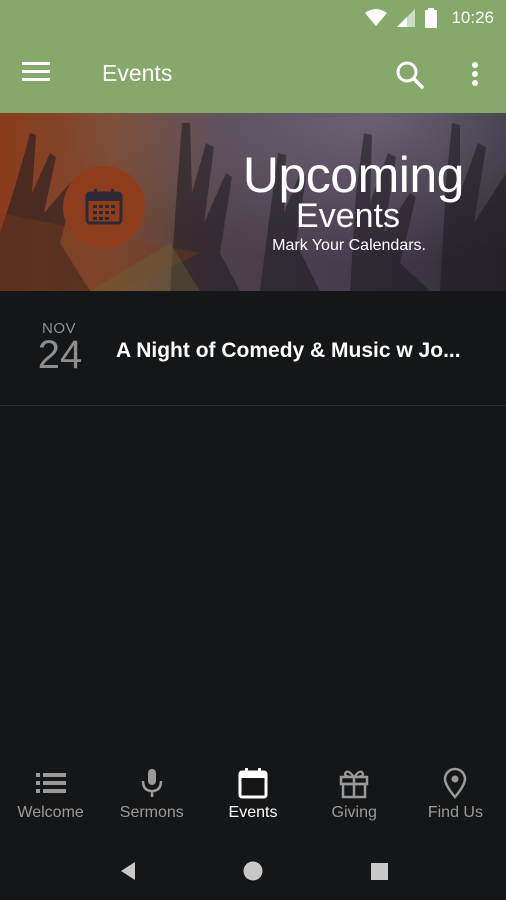  I want to click on system-recents-button, so click(379, 871).